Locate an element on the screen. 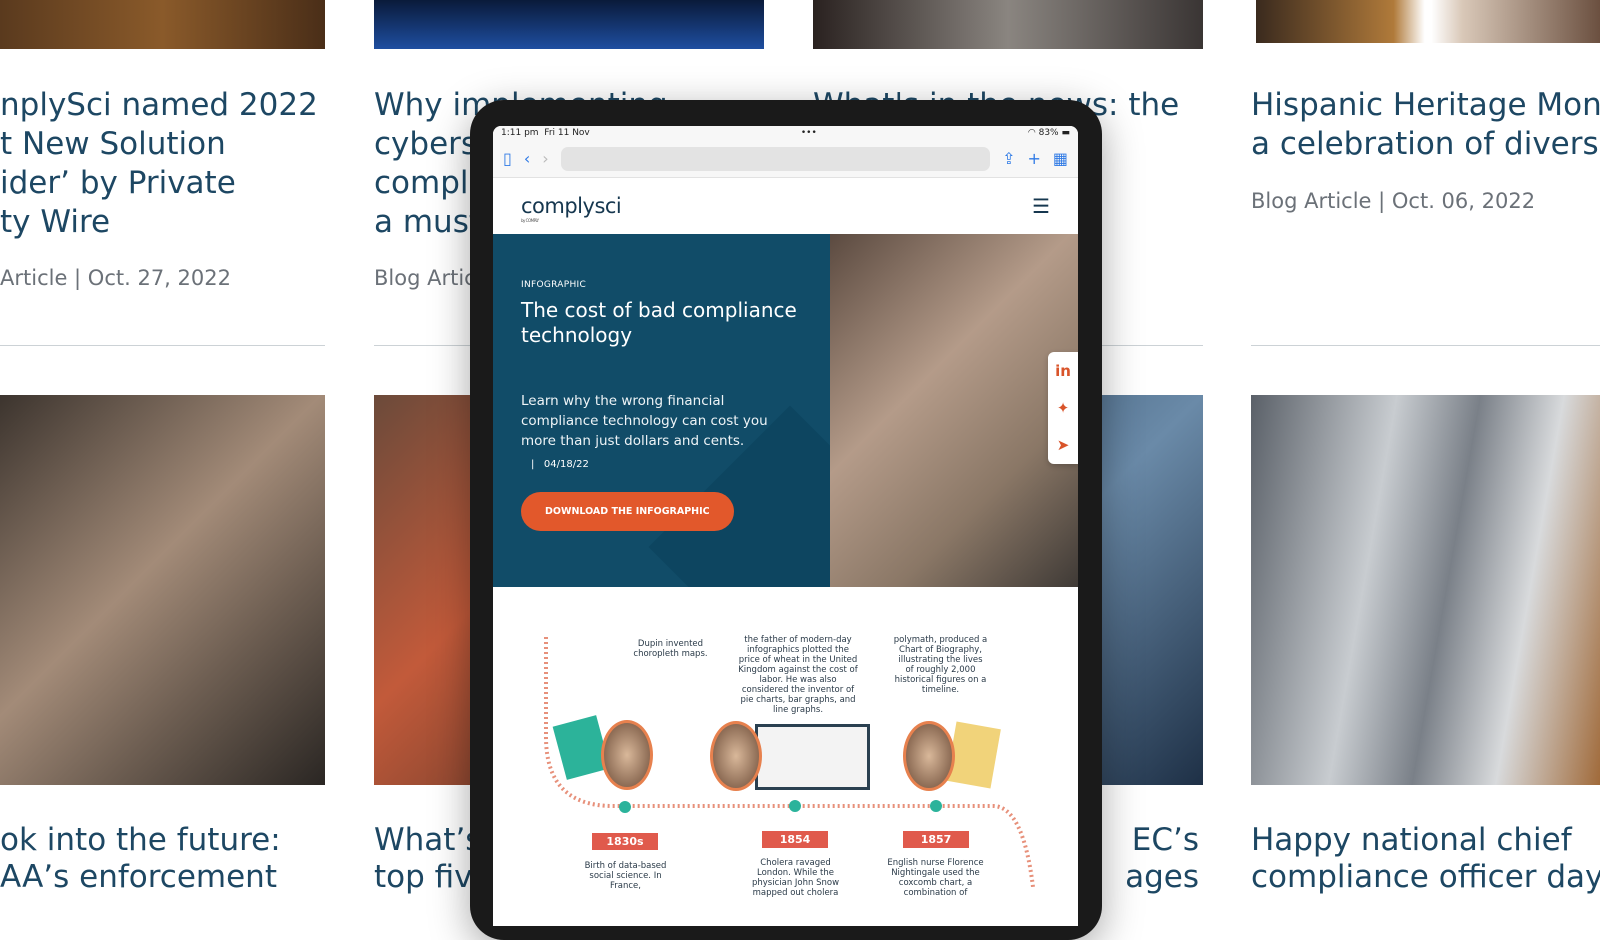 The height and width of the screenshot is (940, 1600). hero-image is located at coordinates (954, 410).